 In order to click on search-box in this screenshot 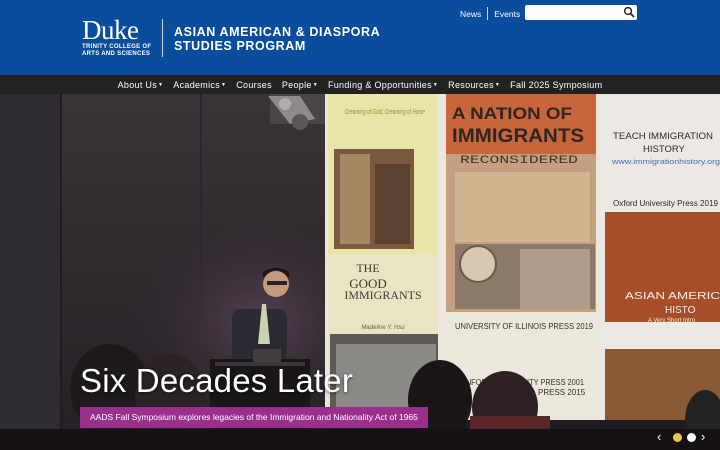, I will do `click(581, 13)`.